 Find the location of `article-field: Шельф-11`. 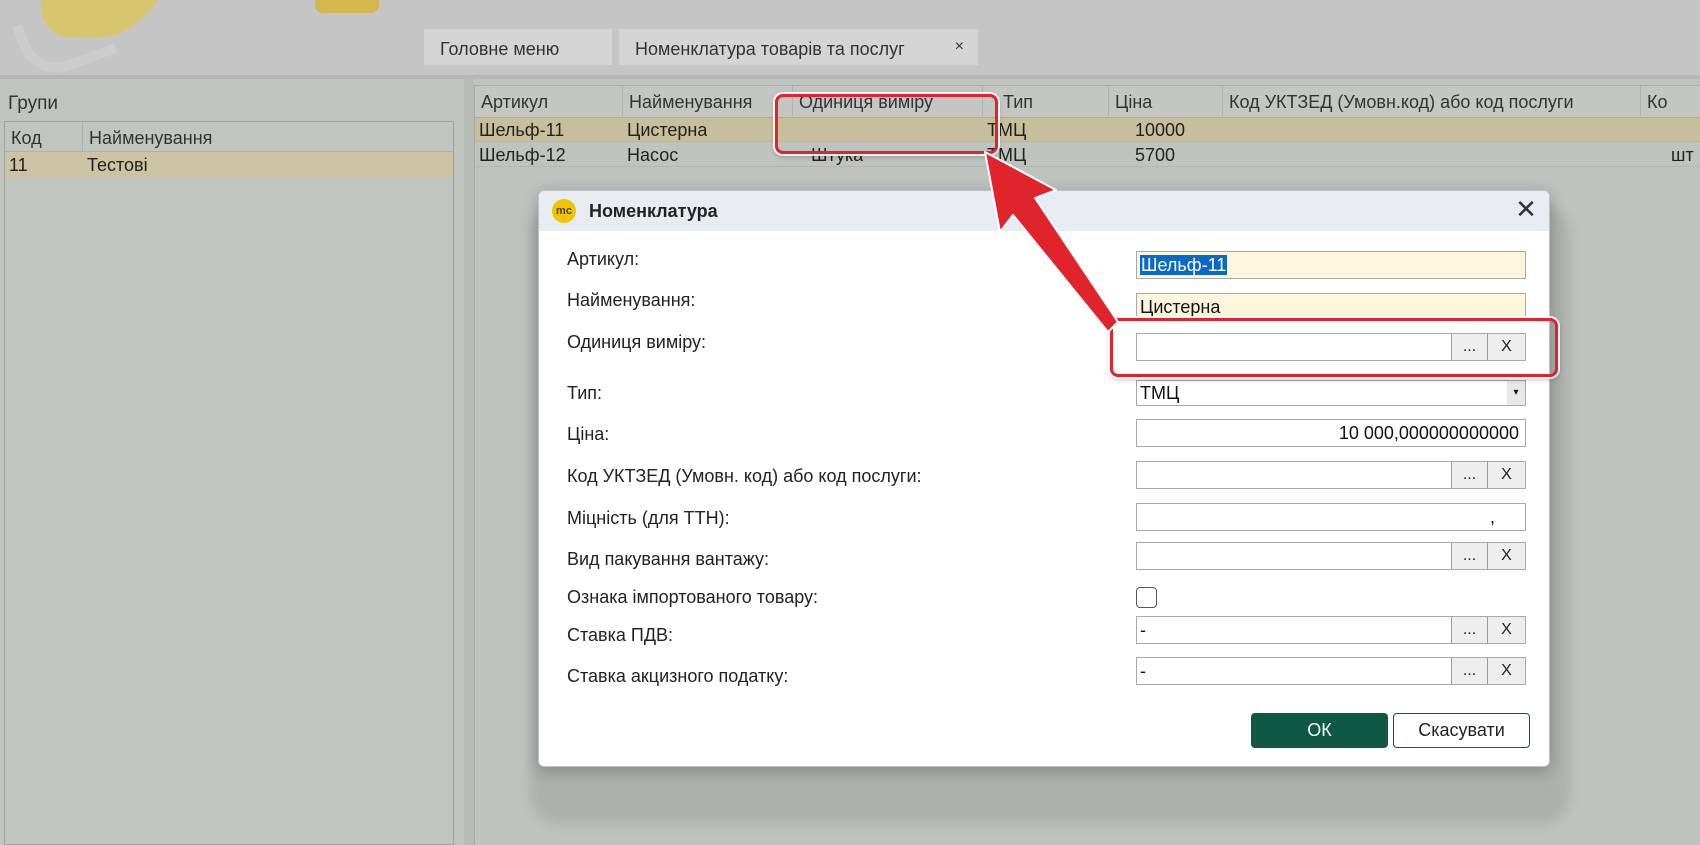

article-field: Шельф-11 is located at coordinates (1331, 265).